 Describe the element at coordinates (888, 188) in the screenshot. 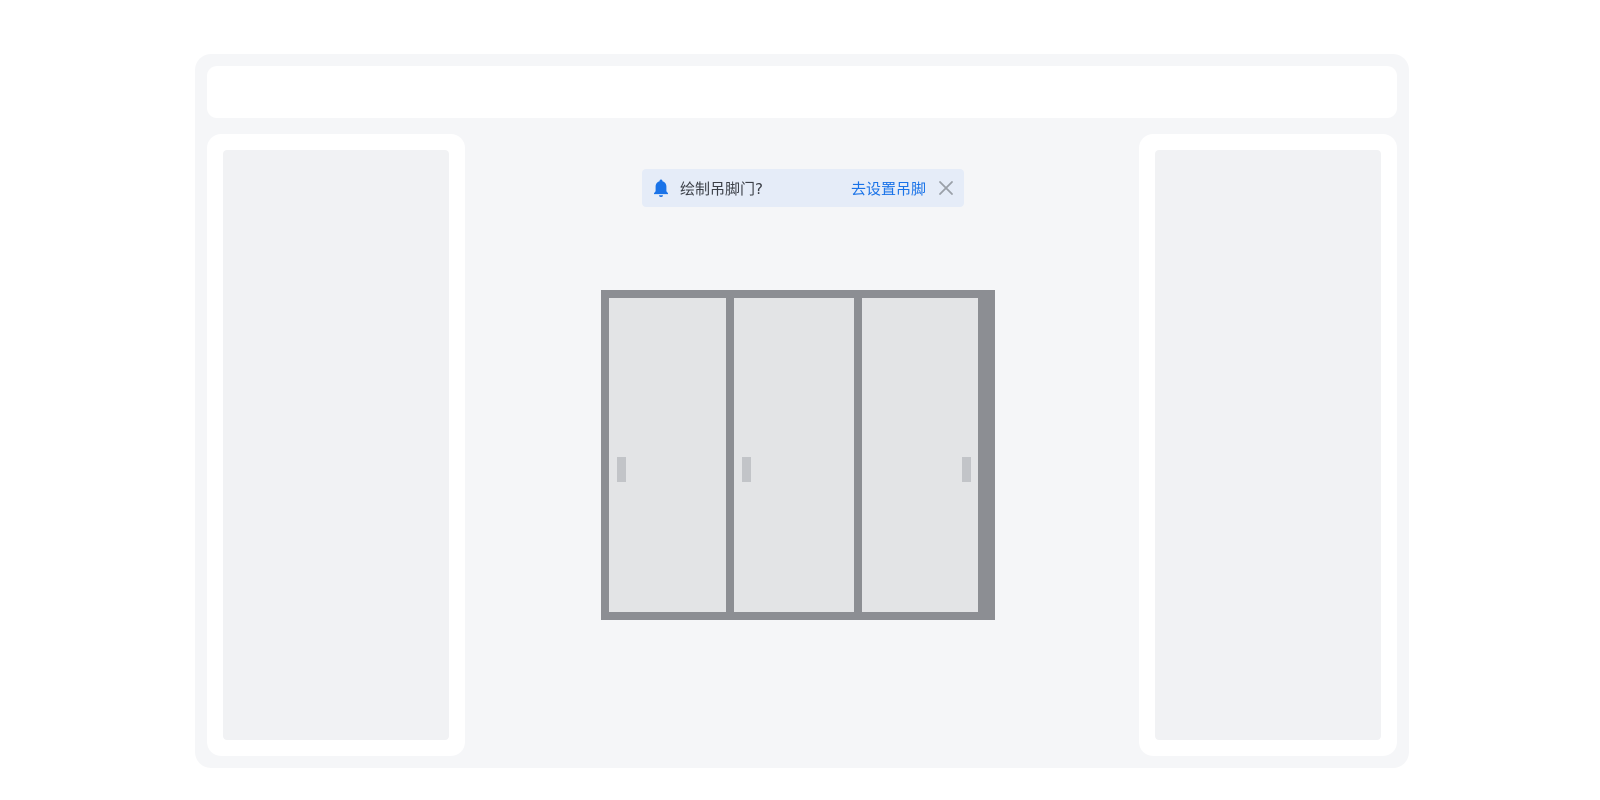

I see `set-hanging-foot-link: 去设置吊脚` at that location.